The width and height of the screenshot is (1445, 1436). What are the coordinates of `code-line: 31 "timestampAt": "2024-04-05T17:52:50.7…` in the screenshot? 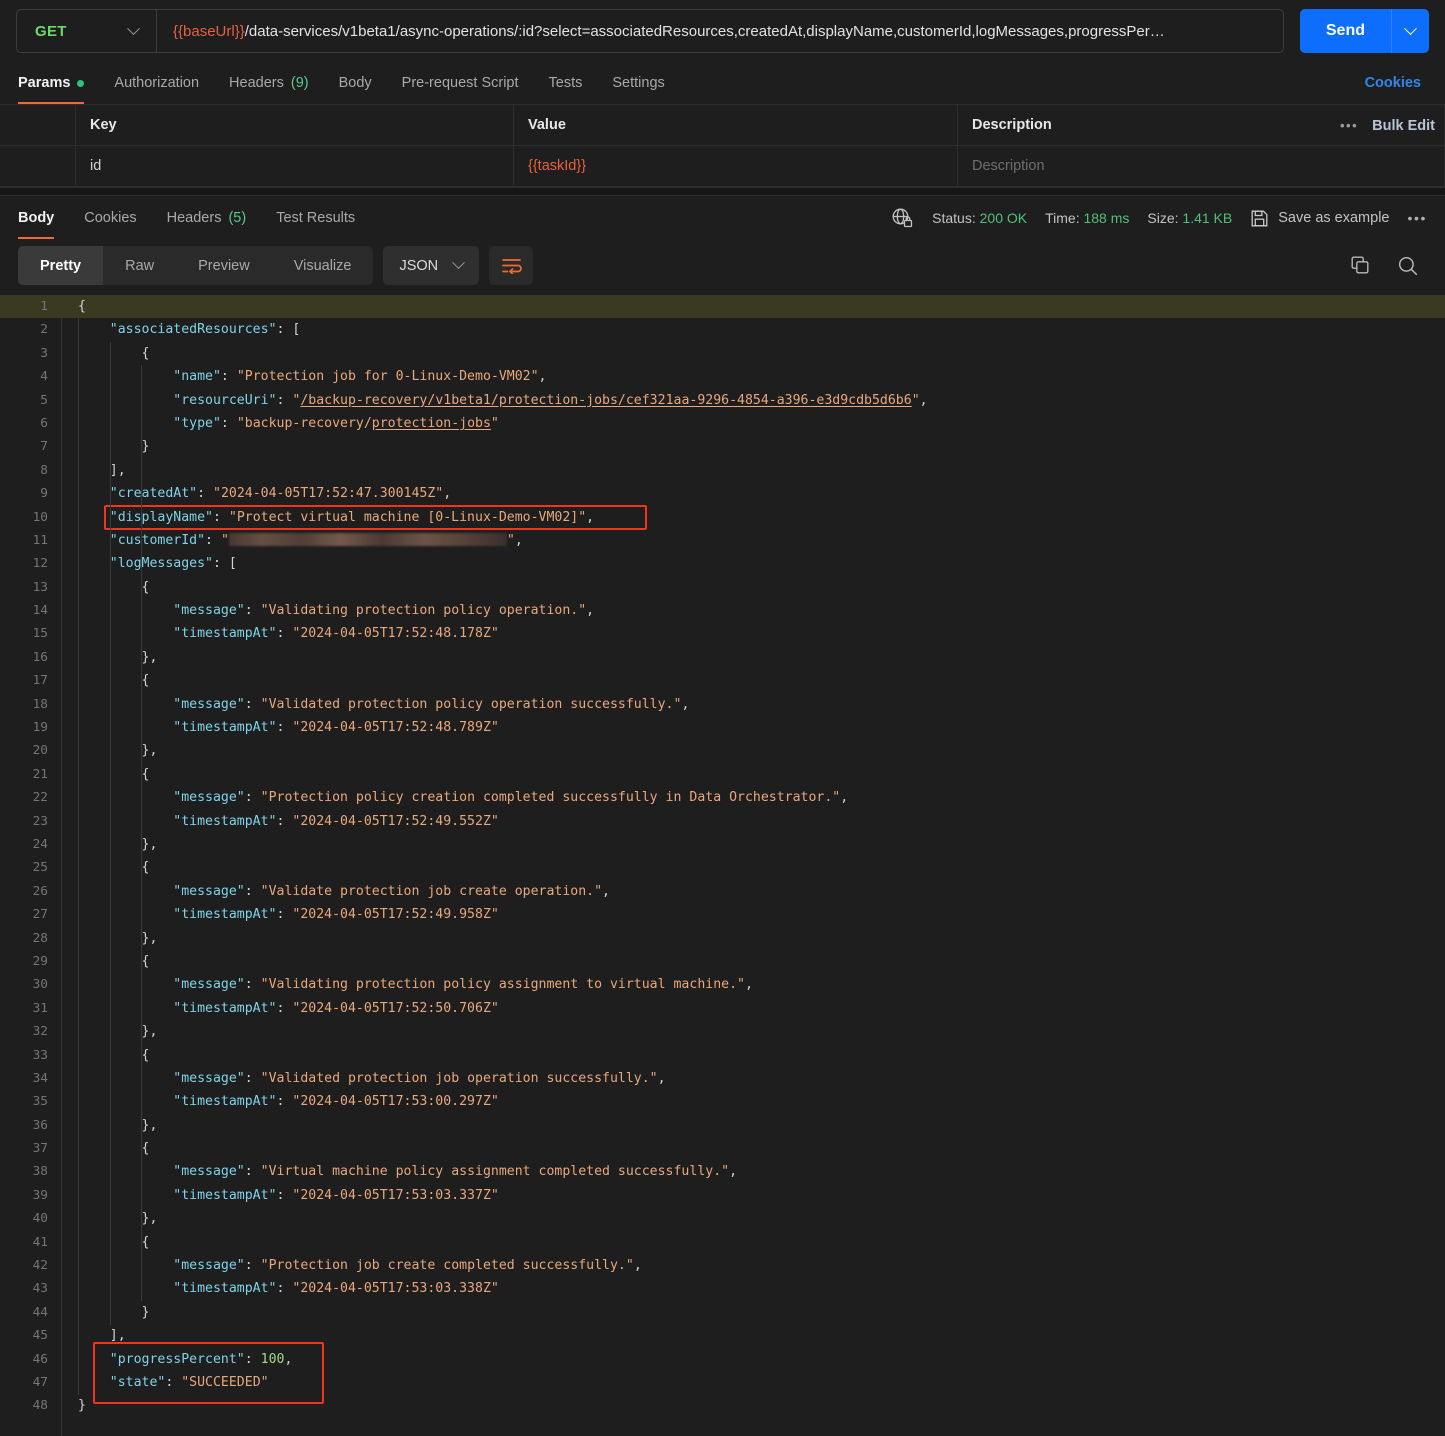 It's located at (722, 1008).